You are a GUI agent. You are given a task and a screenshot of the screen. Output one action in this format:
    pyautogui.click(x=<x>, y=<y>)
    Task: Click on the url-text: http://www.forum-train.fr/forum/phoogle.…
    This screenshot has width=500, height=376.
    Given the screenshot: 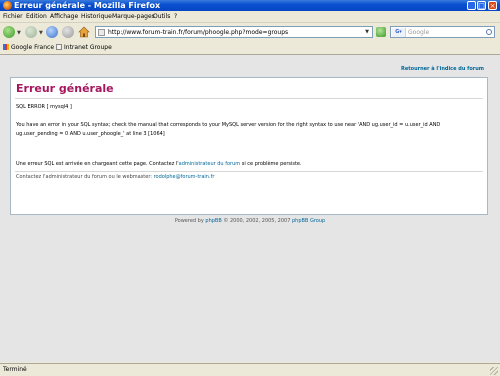 What is the action you would take?
    pyautogui.click(x=198, y=32)
    